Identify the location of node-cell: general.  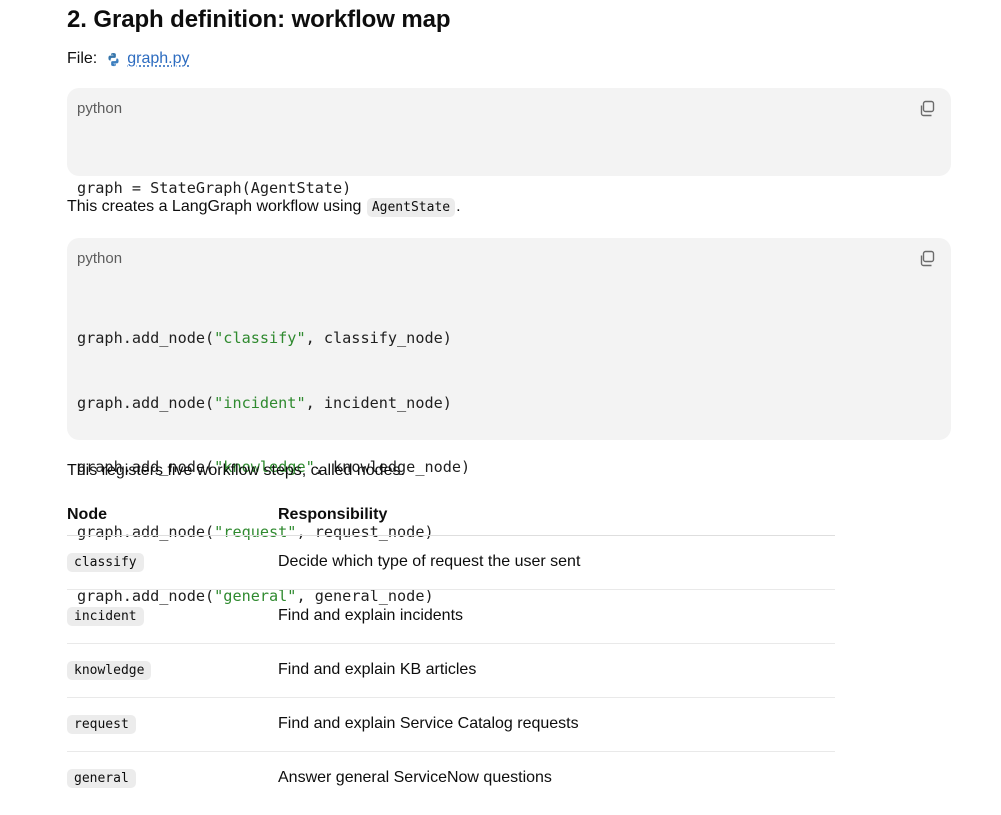
(101, 778).